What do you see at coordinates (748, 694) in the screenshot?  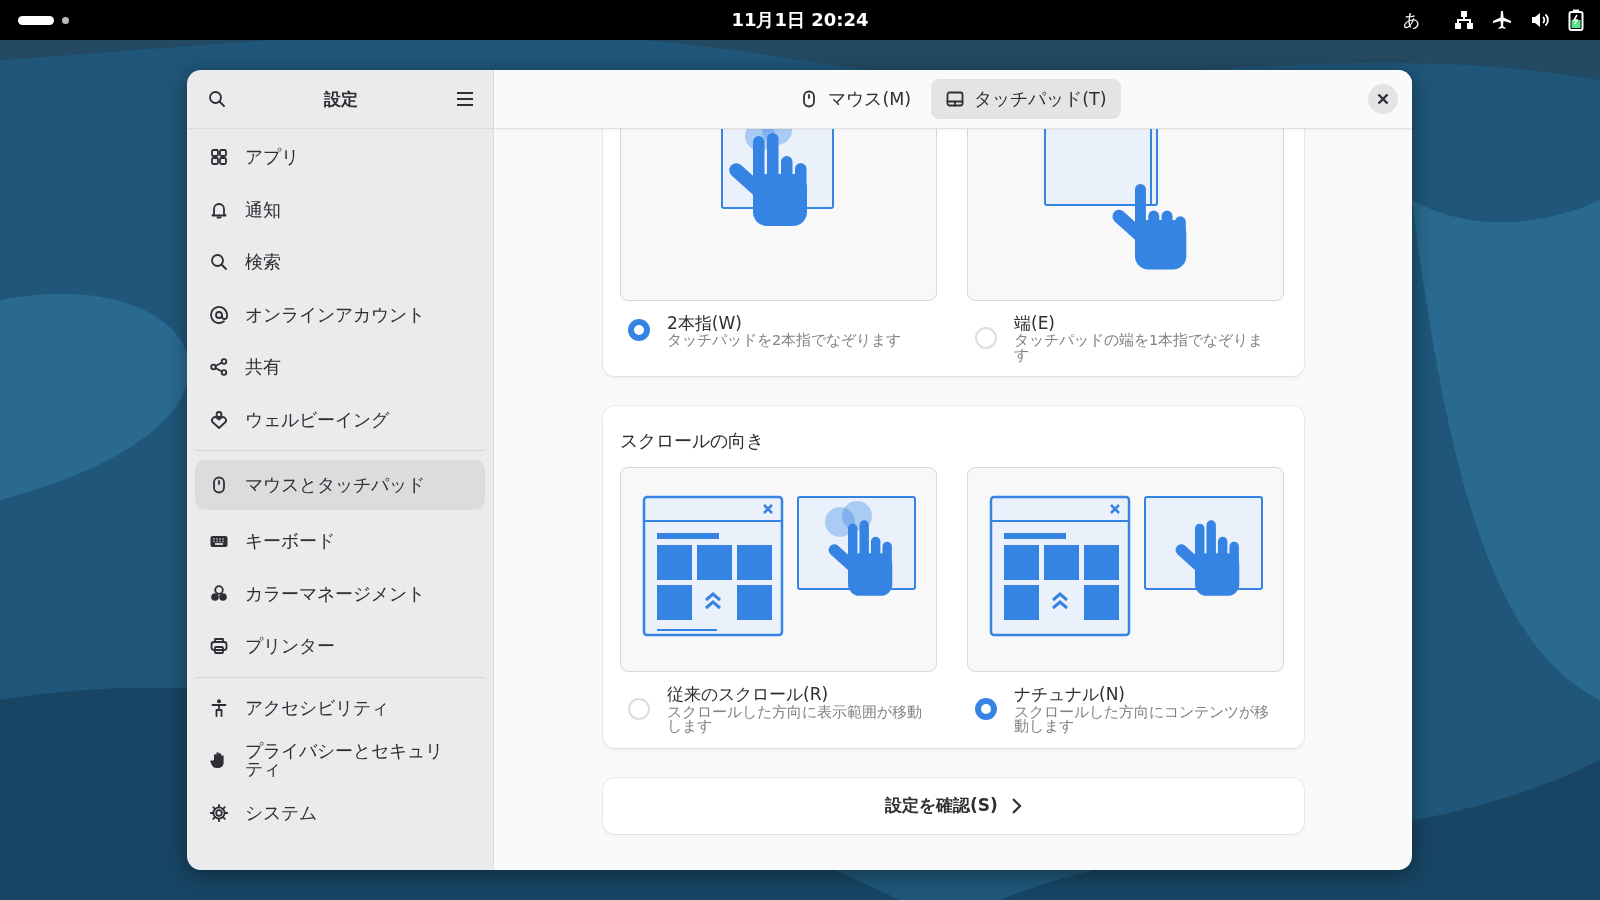 I see `option-label: 従来のスクロール(R)` at bounding box center [748, 694].